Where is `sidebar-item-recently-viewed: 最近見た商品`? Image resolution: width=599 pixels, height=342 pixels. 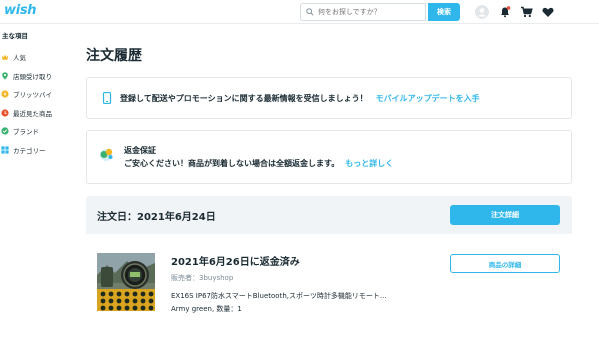
sidebar-item-recently-viewed: 最近見た商品 is located at coordinates (35, 113).